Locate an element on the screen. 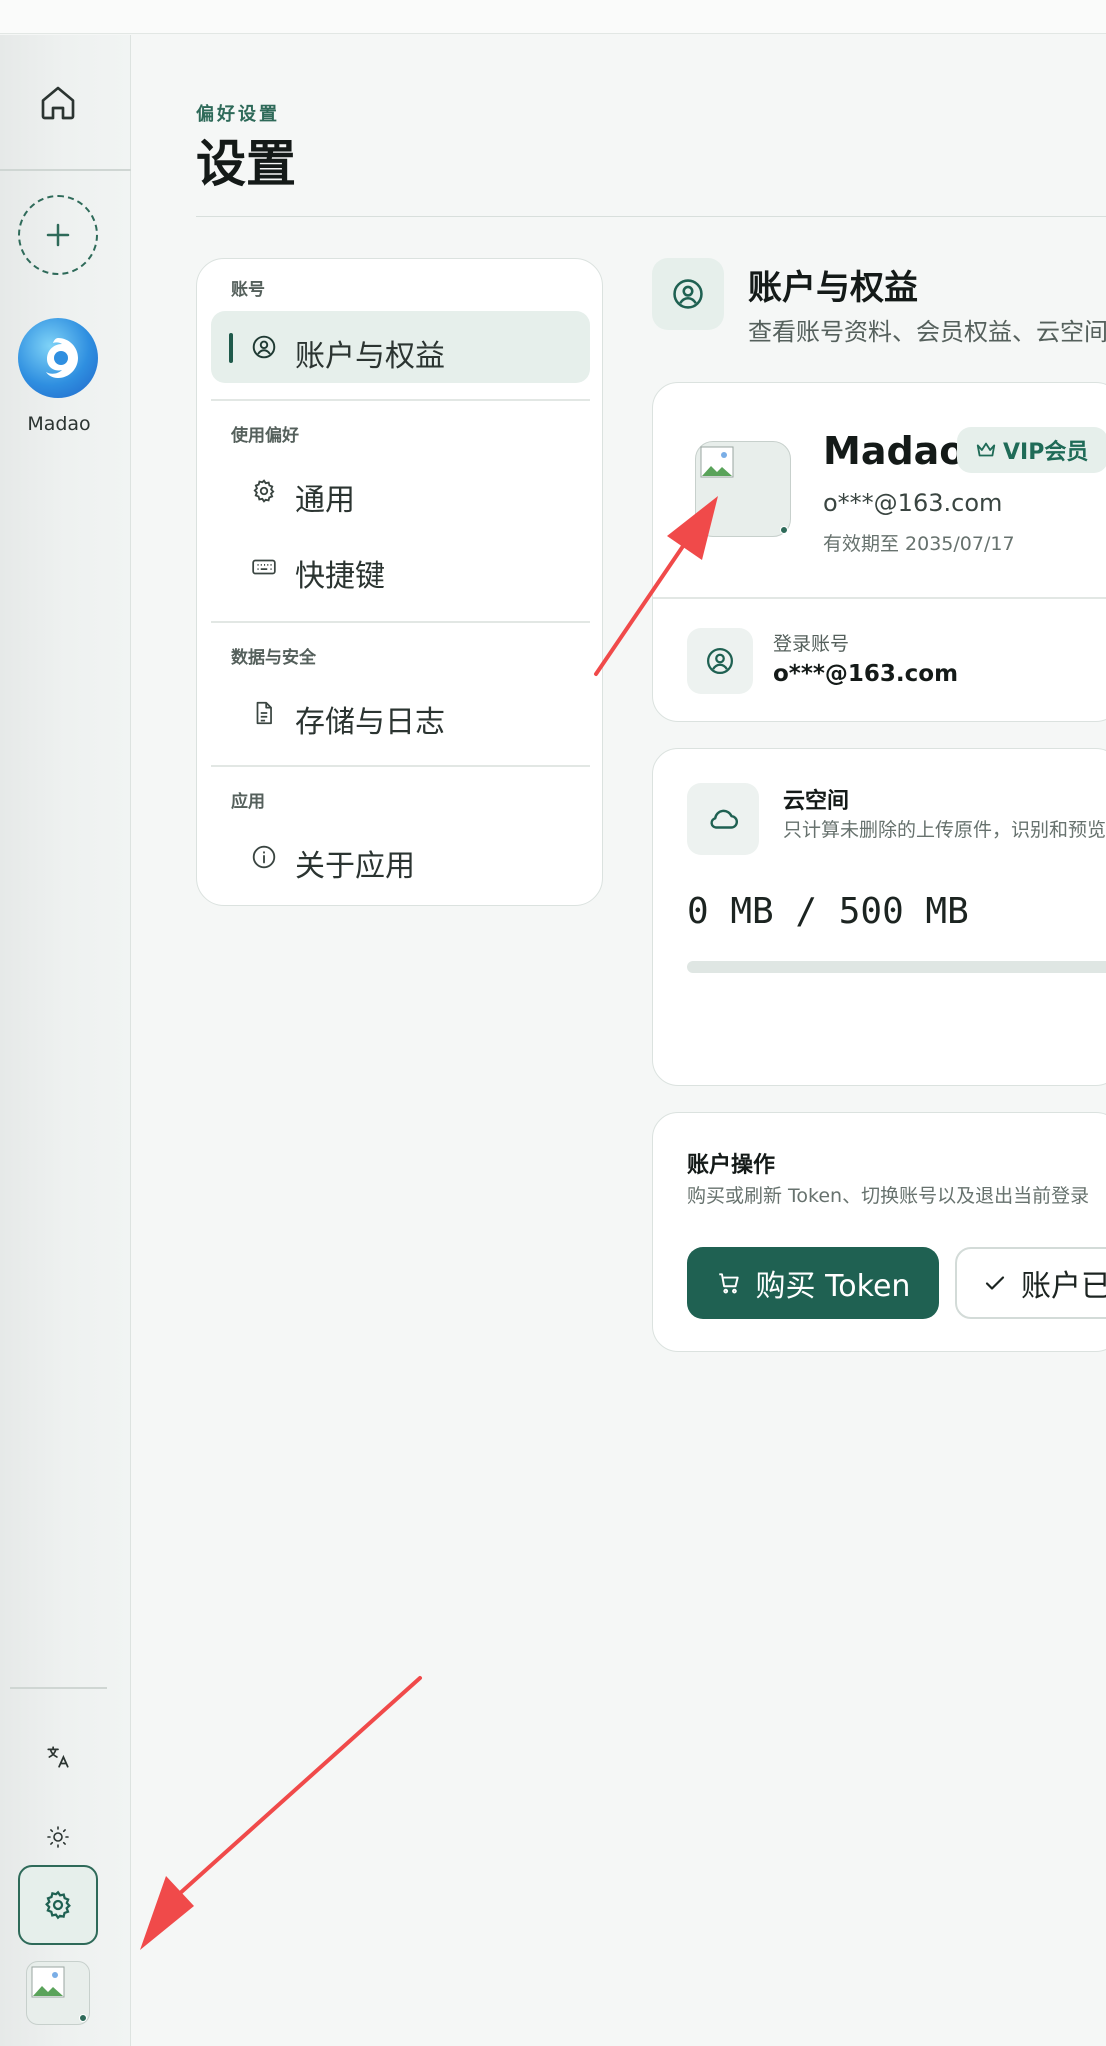  cloud-storage-card: 云空间 只计算未删除的上传原件，识别和预览 0 MB / 500 MB is located at coordinates (879, 917).